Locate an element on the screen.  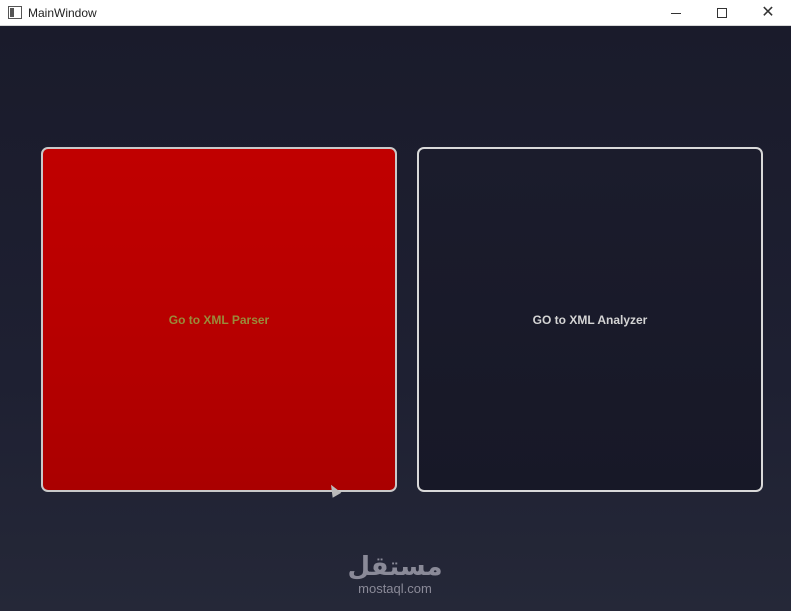
app-window-icon is located at coordinates (15, 12).